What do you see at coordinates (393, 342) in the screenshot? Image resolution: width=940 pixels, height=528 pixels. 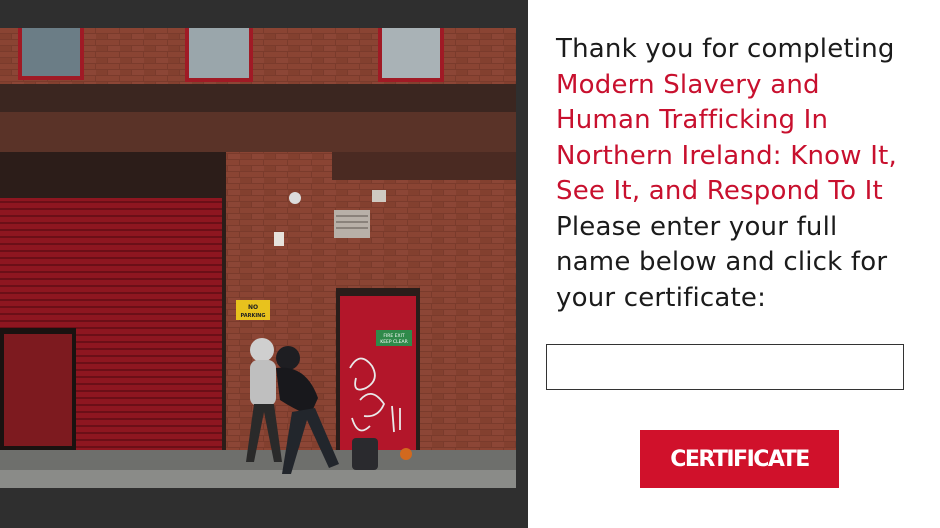 I see `svg-text: KEEP CLEAR` at bounding box center [393, 342].